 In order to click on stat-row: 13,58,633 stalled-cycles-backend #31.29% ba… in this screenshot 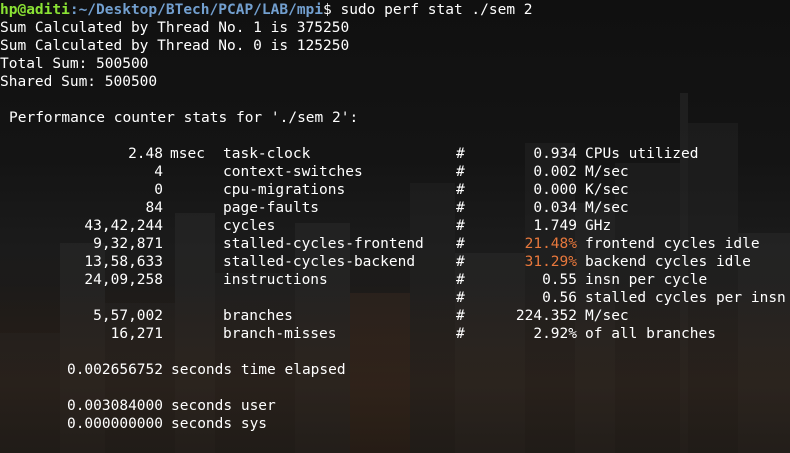, I will do `click(395, 262)`.